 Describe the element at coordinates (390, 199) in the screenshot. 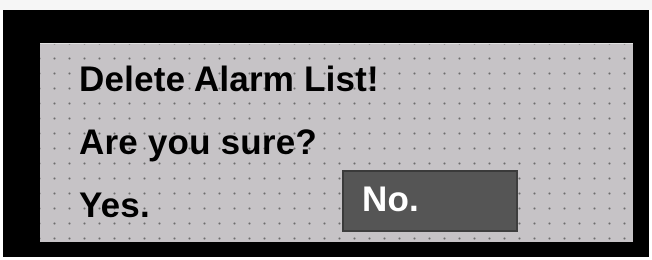

I see `no-button-label: No.` at that location.